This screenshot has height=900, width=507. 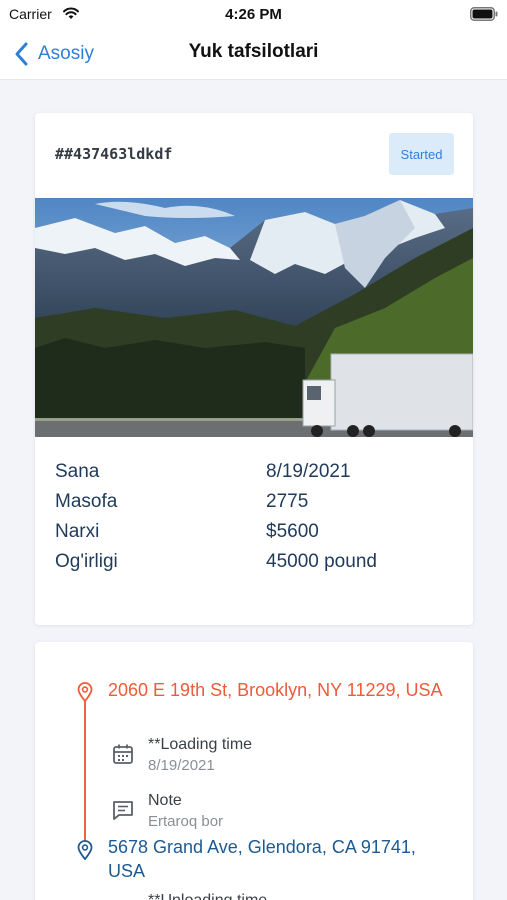 I want to click on battery-icon, so click(x=484, y=16).